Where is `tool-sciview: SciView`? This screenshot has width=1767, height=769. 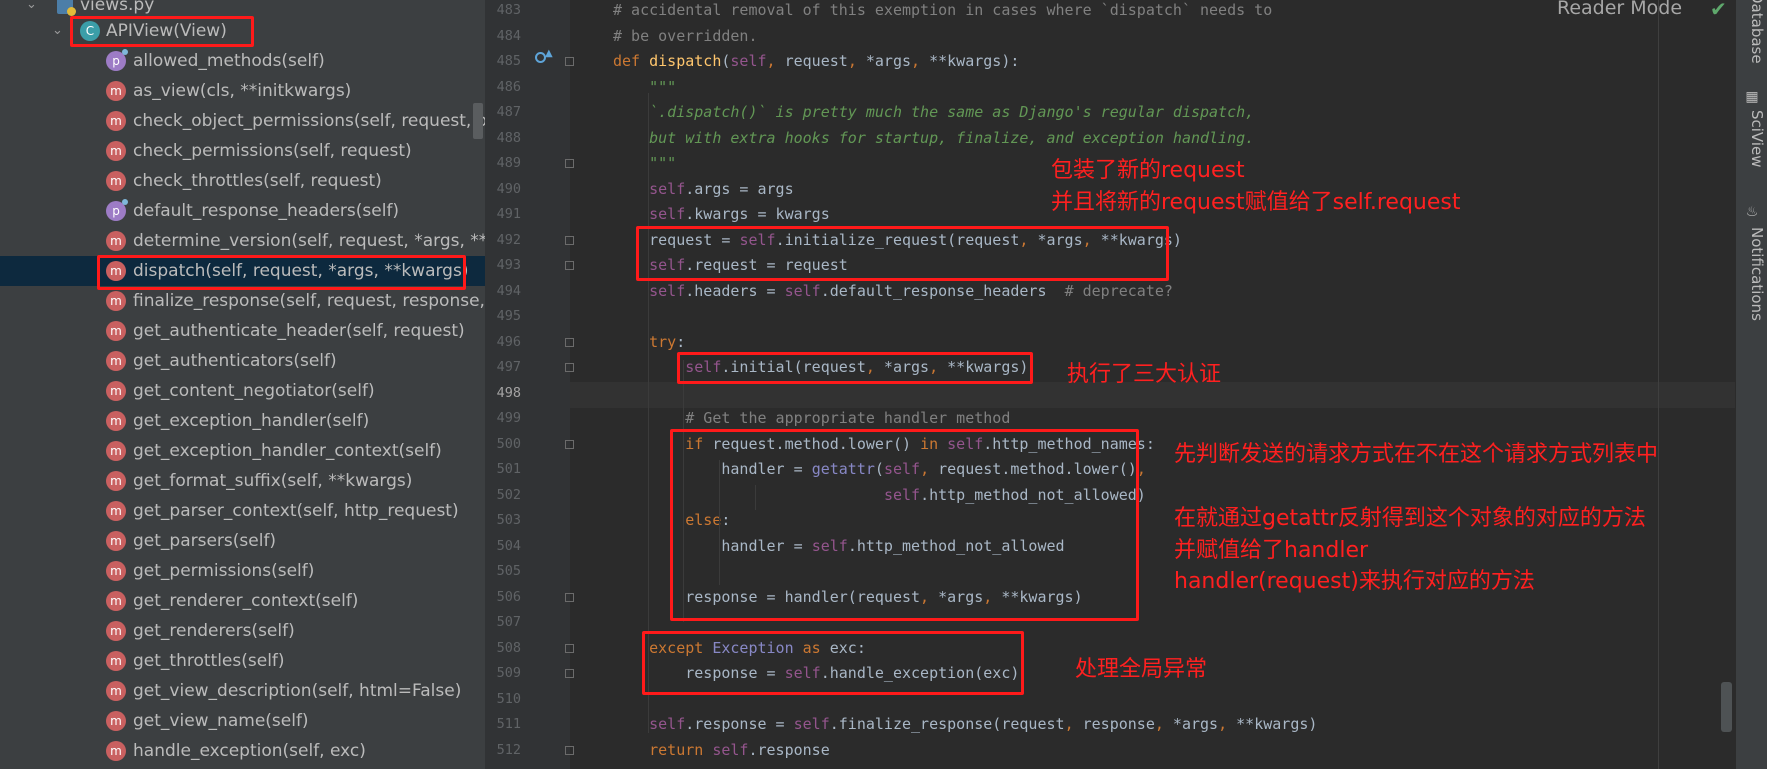
tool-sciview: SciView is located at coordinates (1752, 139).